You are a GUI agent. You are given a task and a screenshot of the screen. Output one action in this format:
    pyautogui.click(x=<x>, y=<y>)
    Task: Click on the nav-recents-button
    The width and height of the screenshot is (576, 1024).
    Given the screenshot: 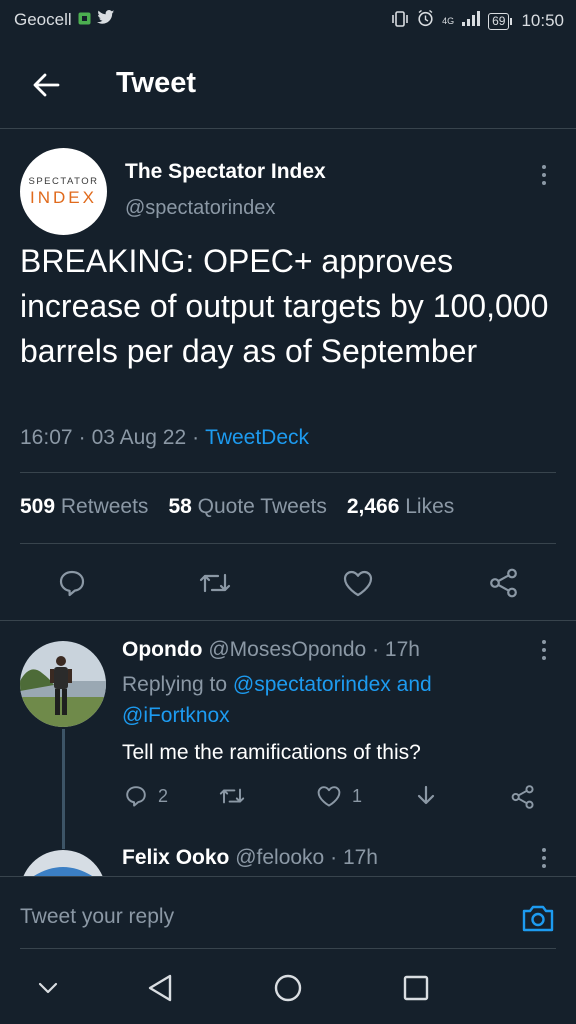 What is the action you would take?
    pyautogui.click(x=416, y=988)
    